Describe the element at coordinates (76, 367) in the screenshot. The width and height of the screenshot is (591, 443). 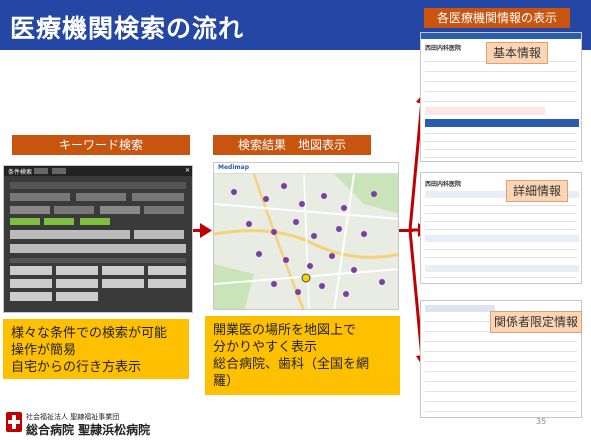
I see `description-line: 自宅からの行き方表示` at that location.